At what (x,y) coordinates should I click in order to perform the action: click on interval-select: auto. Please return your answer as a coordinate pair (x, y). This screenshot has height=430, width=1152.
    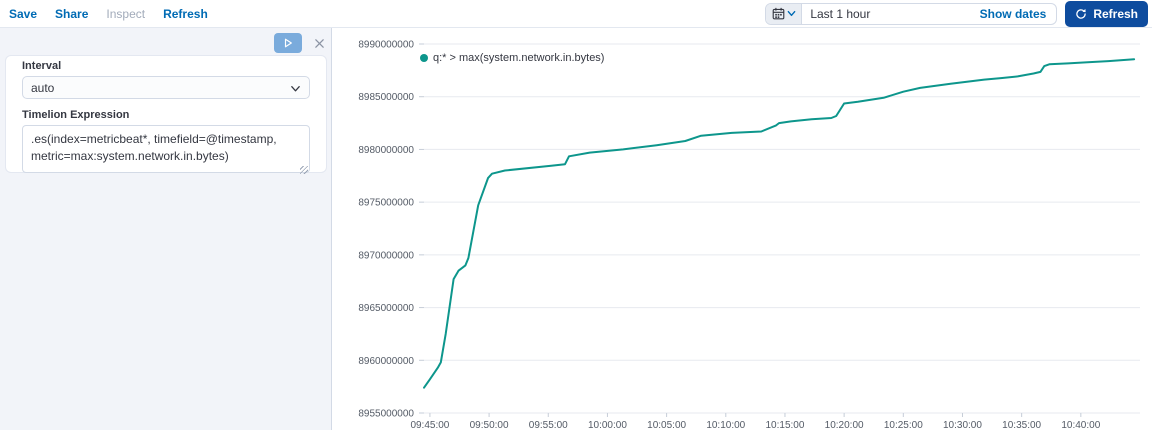
    Looking at the image, I should click on (166, 87).